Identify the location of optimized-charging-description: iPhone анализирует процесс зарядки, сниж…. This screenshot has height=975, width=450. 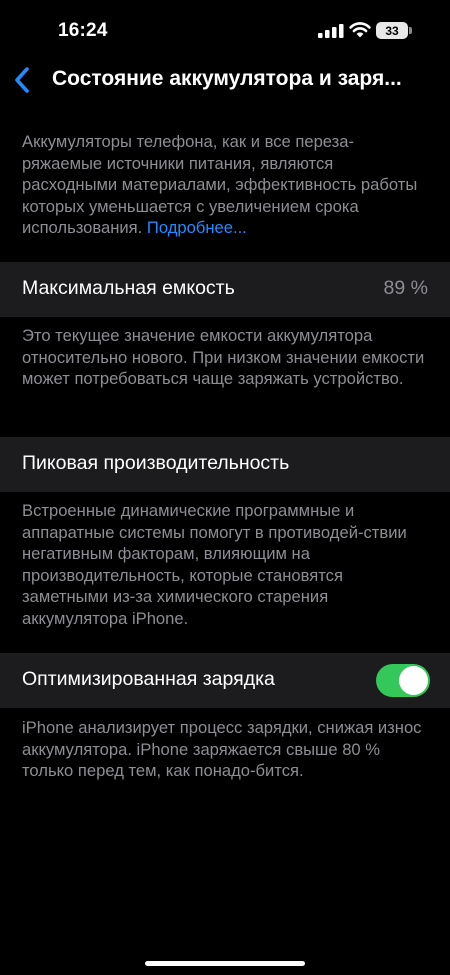
(222, 749).